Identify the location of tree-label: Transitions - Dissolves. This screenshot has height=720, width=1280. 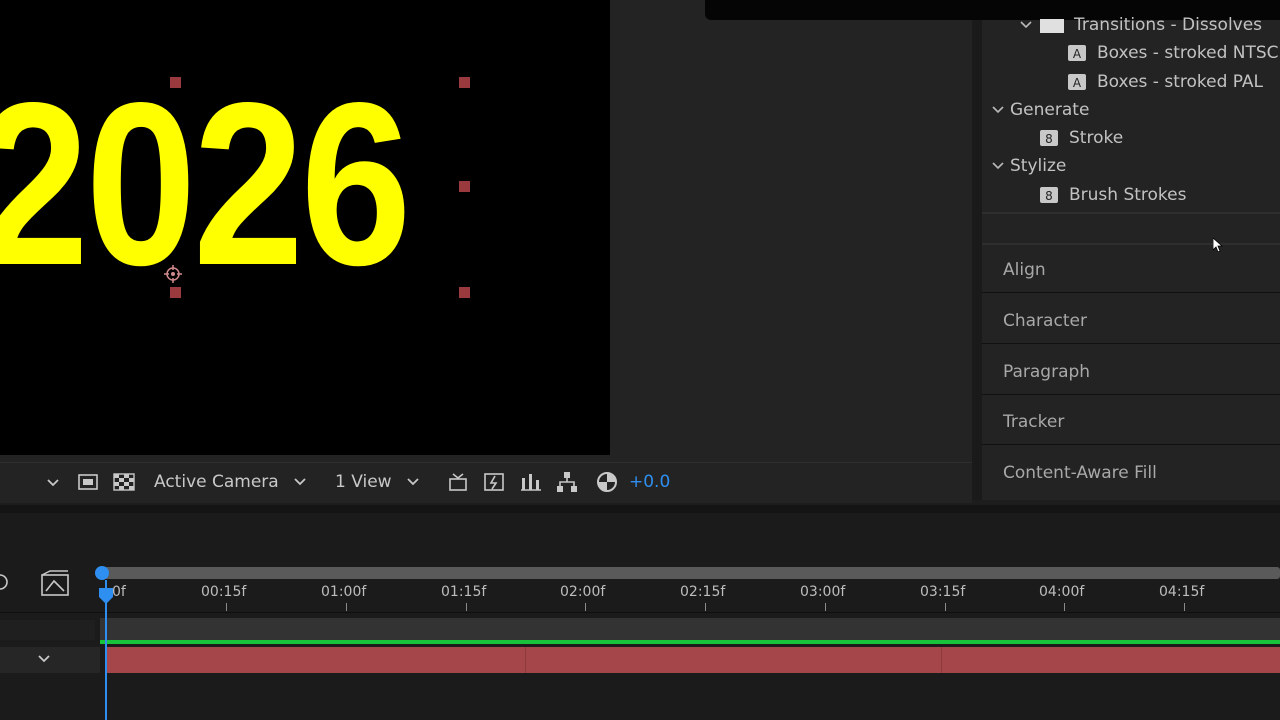
(1168, 25).